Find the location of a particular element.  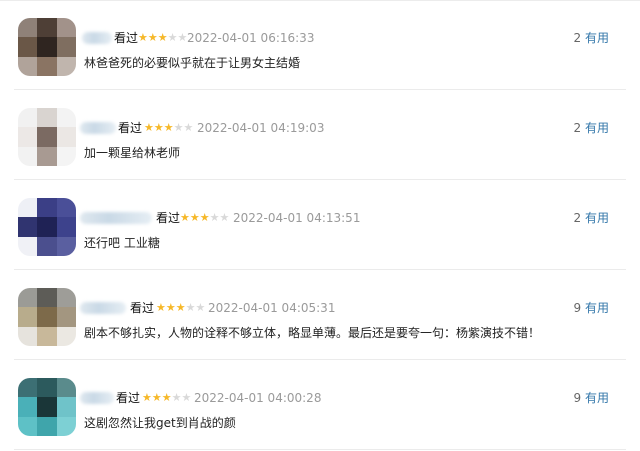

review-timestamp: 2022-04-01 04:05:31 is located at coordinates (272, 308).